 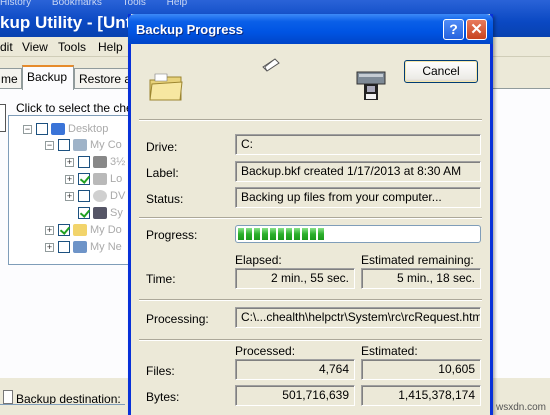 I want to click on tree-item-label: My Do, so click(x=106, y=230).